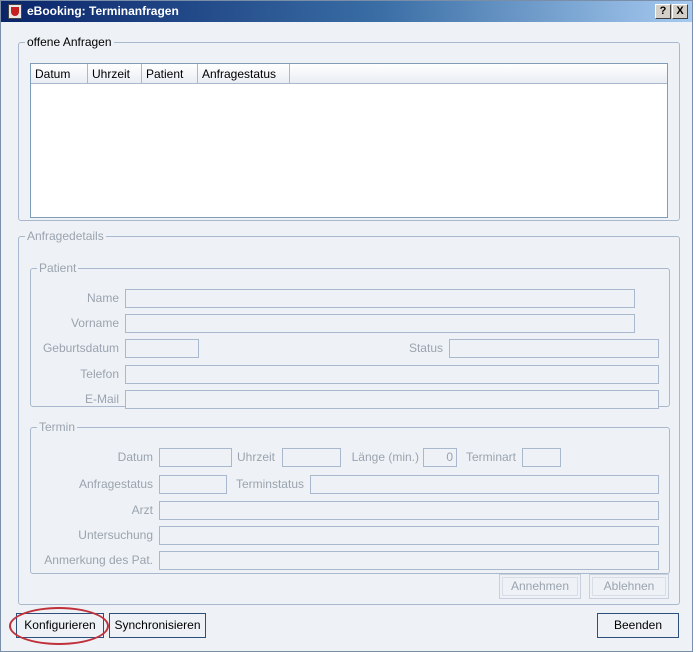 The image size is (696, 652). Describe the element at coordinates (102, 298) in the screenshot. I see `name-label: Name` at that location.